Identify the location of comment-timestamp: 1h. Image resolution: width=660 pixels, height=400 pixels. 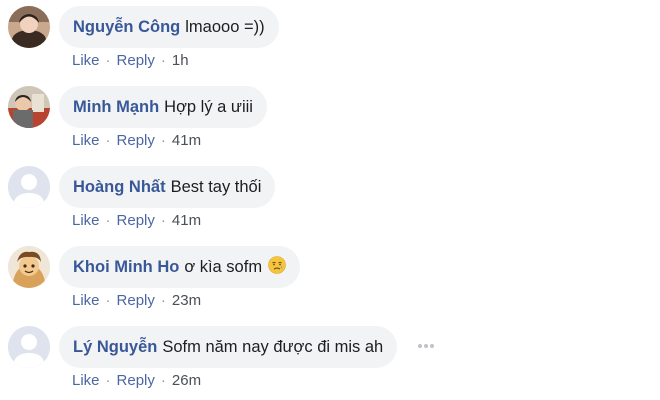
(180, 60).